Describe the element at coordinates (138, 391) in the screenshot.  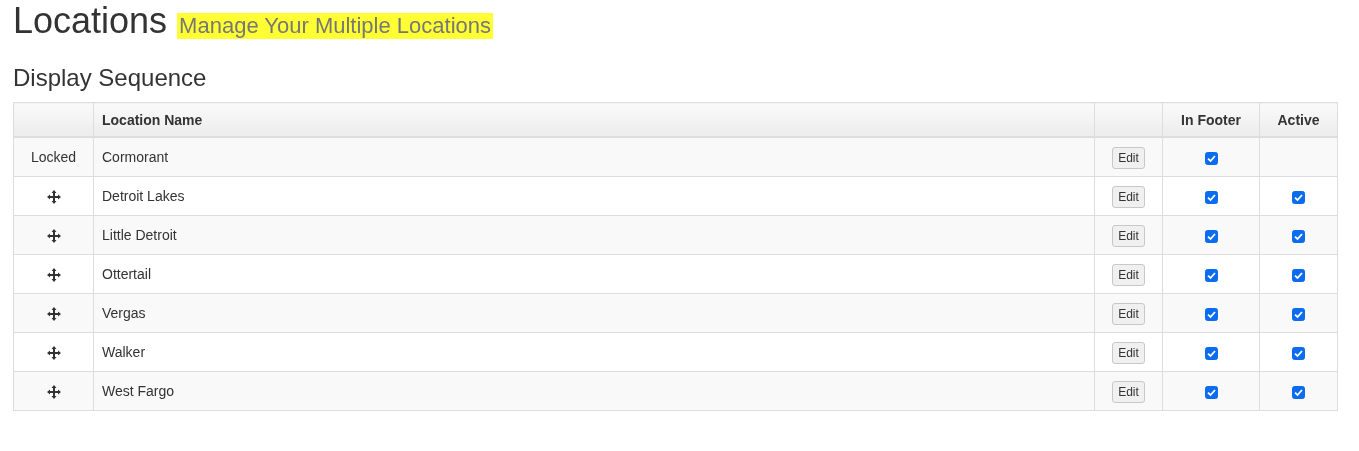
I see `location-name: West Fargo` at that location.